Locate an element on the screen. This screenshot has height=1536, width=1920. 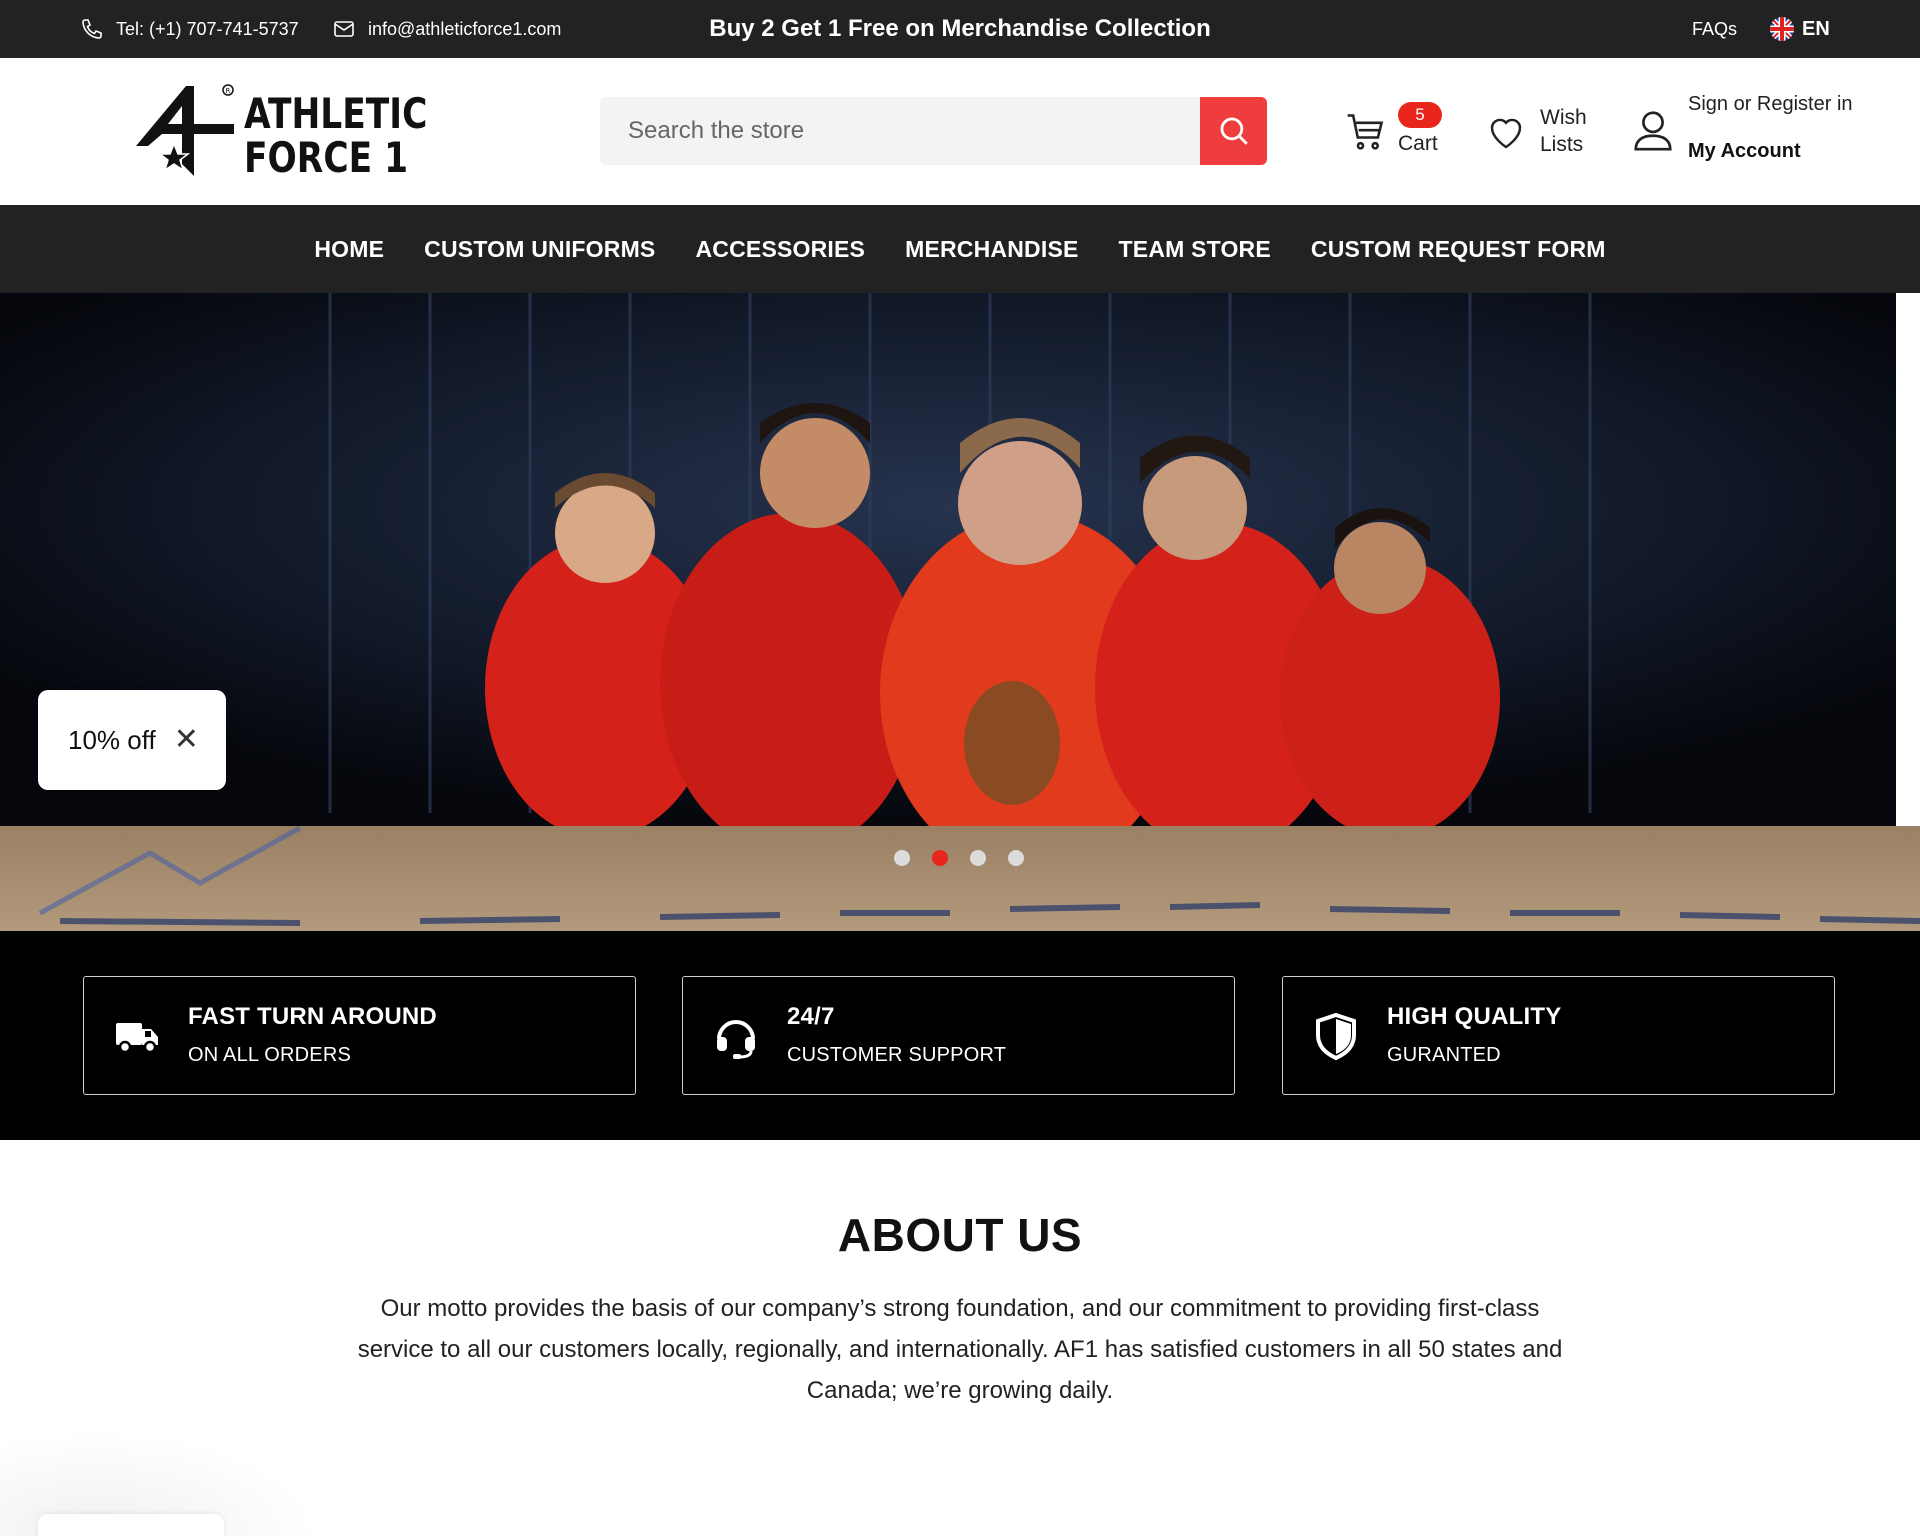
discount-popup: 10% off ✕ is located at coordinates (132, 740).